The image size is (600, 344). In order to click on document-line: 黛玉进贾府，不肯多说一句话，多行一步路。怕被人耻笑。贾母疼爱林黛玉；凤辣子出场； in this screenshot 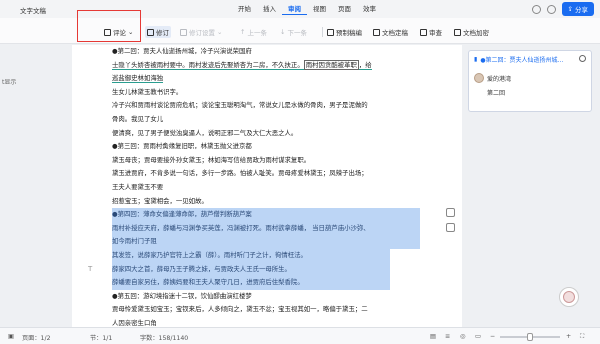, I will do `click(266, 174)`.